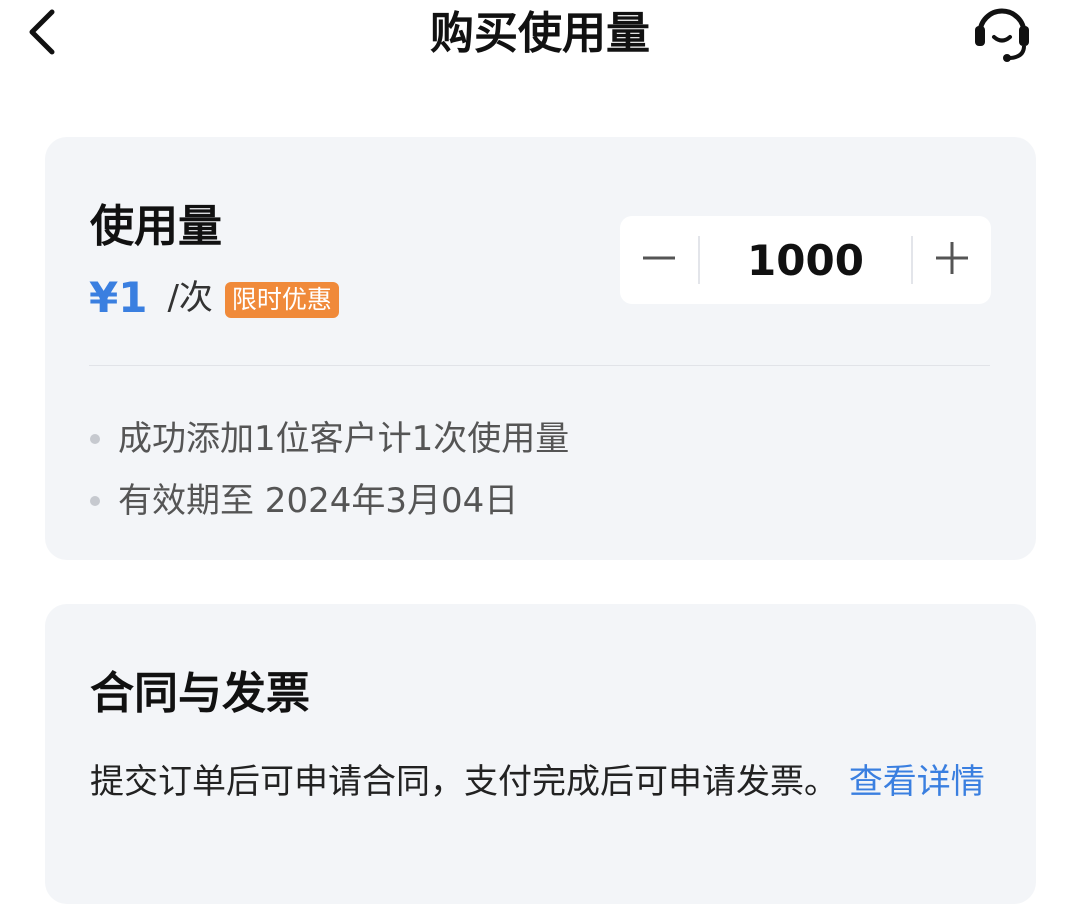 The height and width of the screenshot is (904, 1080). I want to click on usage-note-text: 成功添加1位客户计1次使用量, so click(344, 439).